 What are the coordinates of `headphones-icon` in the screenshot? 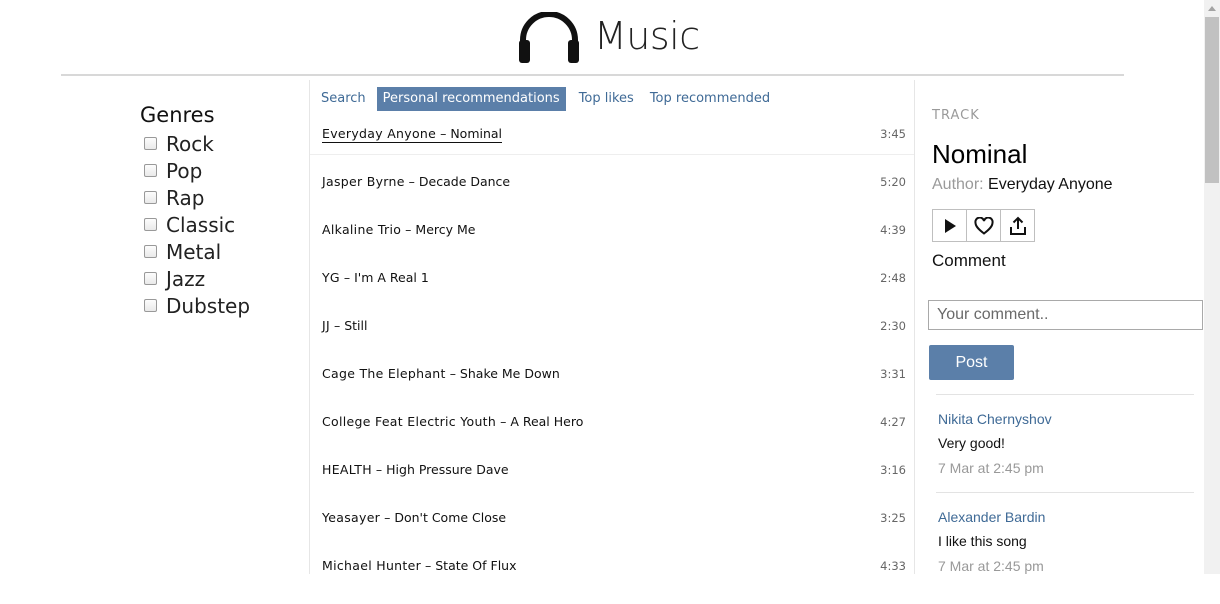 It's located at (549, 37).